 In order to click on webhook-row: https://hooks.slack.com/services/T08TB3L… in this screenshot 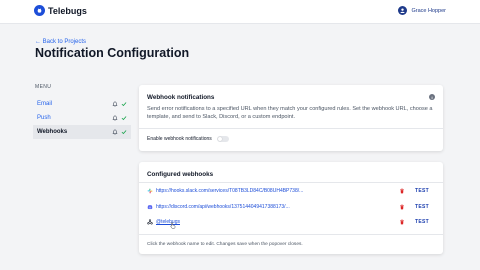, I will do `click(291, 191)`.